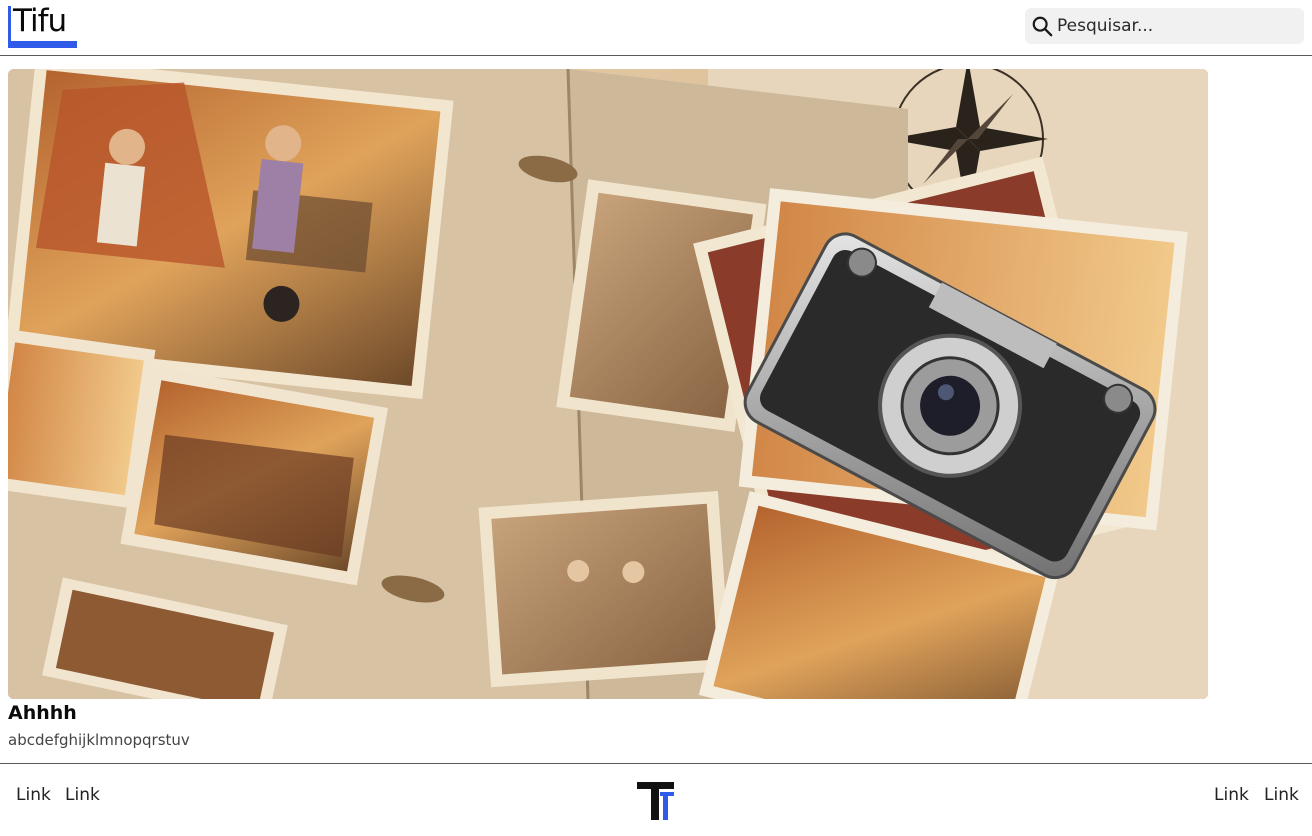 The image size is (1312, 836). I want to click on site-header: Tifu, so click(656, 28).